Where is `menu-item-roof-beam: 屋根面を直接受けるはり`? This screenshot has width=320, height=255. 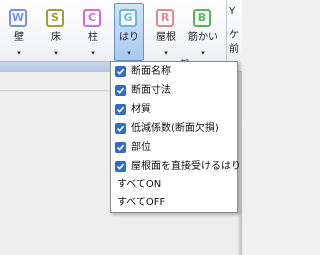
menu-item-roof-beam: 屋根面を直接受けるはり is located at coordinates (176, 167).